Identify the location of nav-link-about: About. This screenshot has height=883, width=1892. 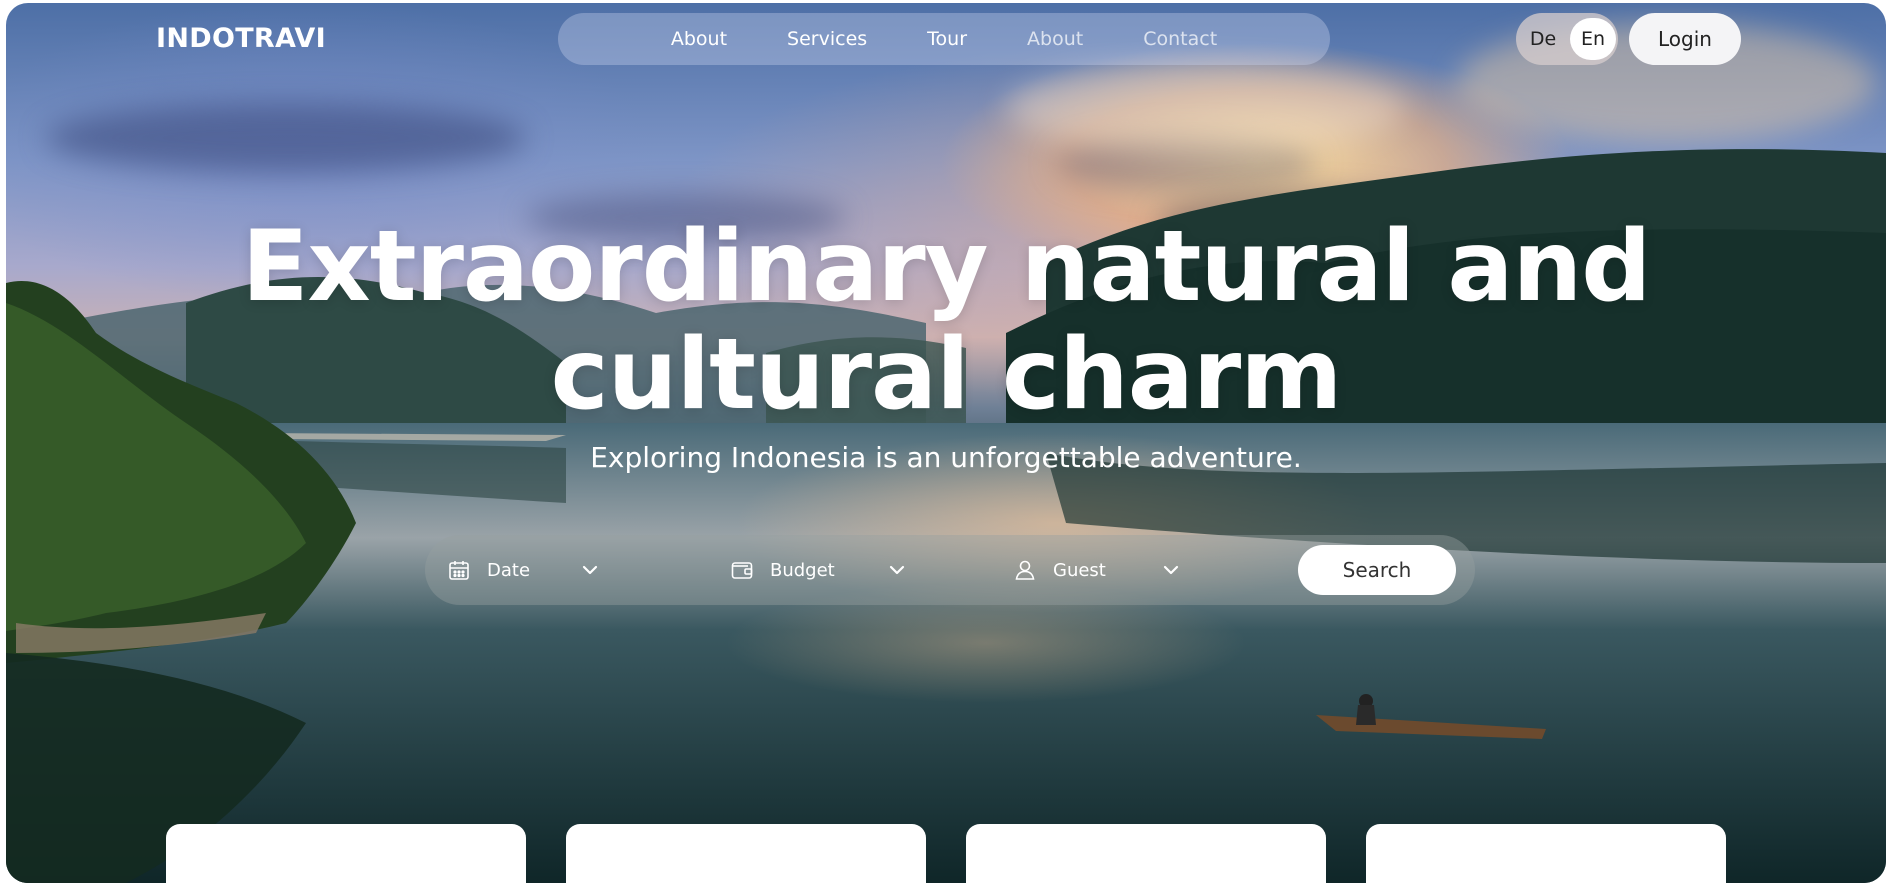
(699, 39).